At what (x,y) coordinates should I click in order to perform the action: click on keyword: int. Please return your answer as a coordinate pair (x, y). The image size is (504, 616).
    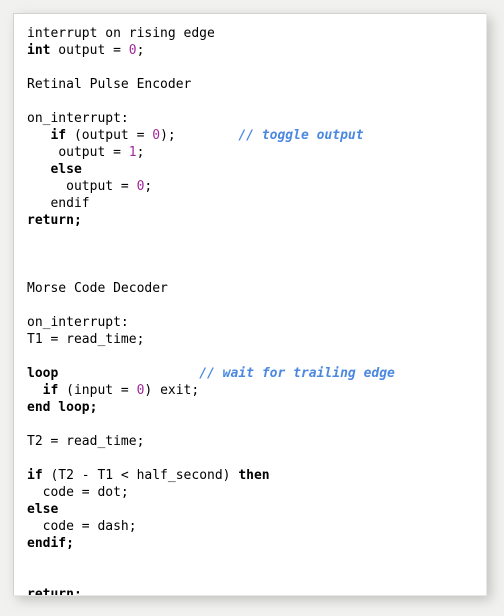
    Looking at the image, I should click on (39, 50).